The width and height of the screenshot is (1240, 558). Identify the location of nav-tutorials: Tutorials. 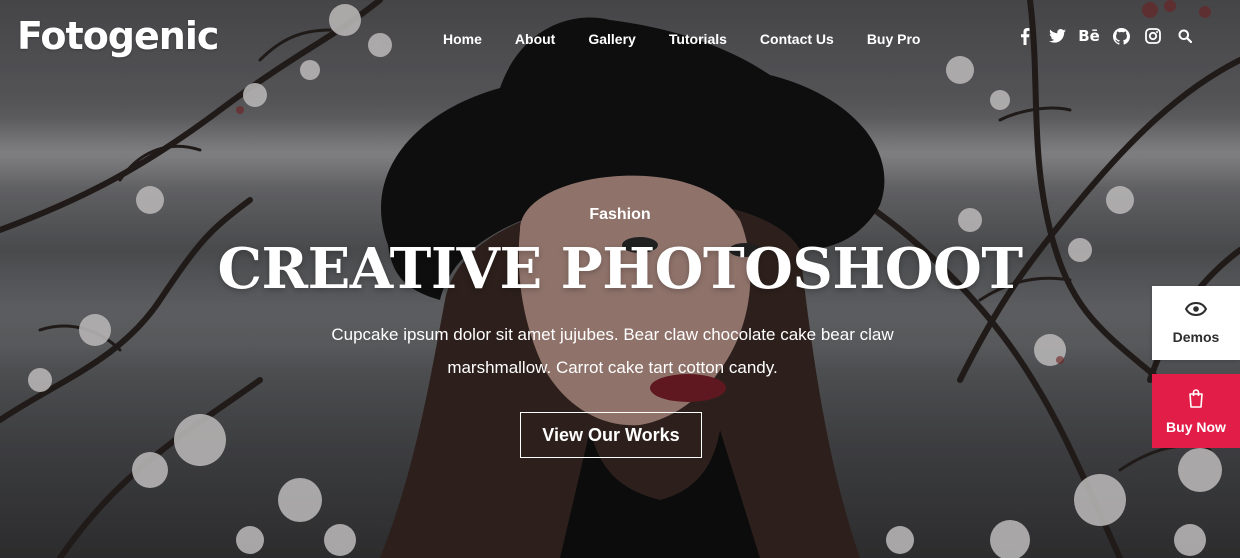
(698, 39).